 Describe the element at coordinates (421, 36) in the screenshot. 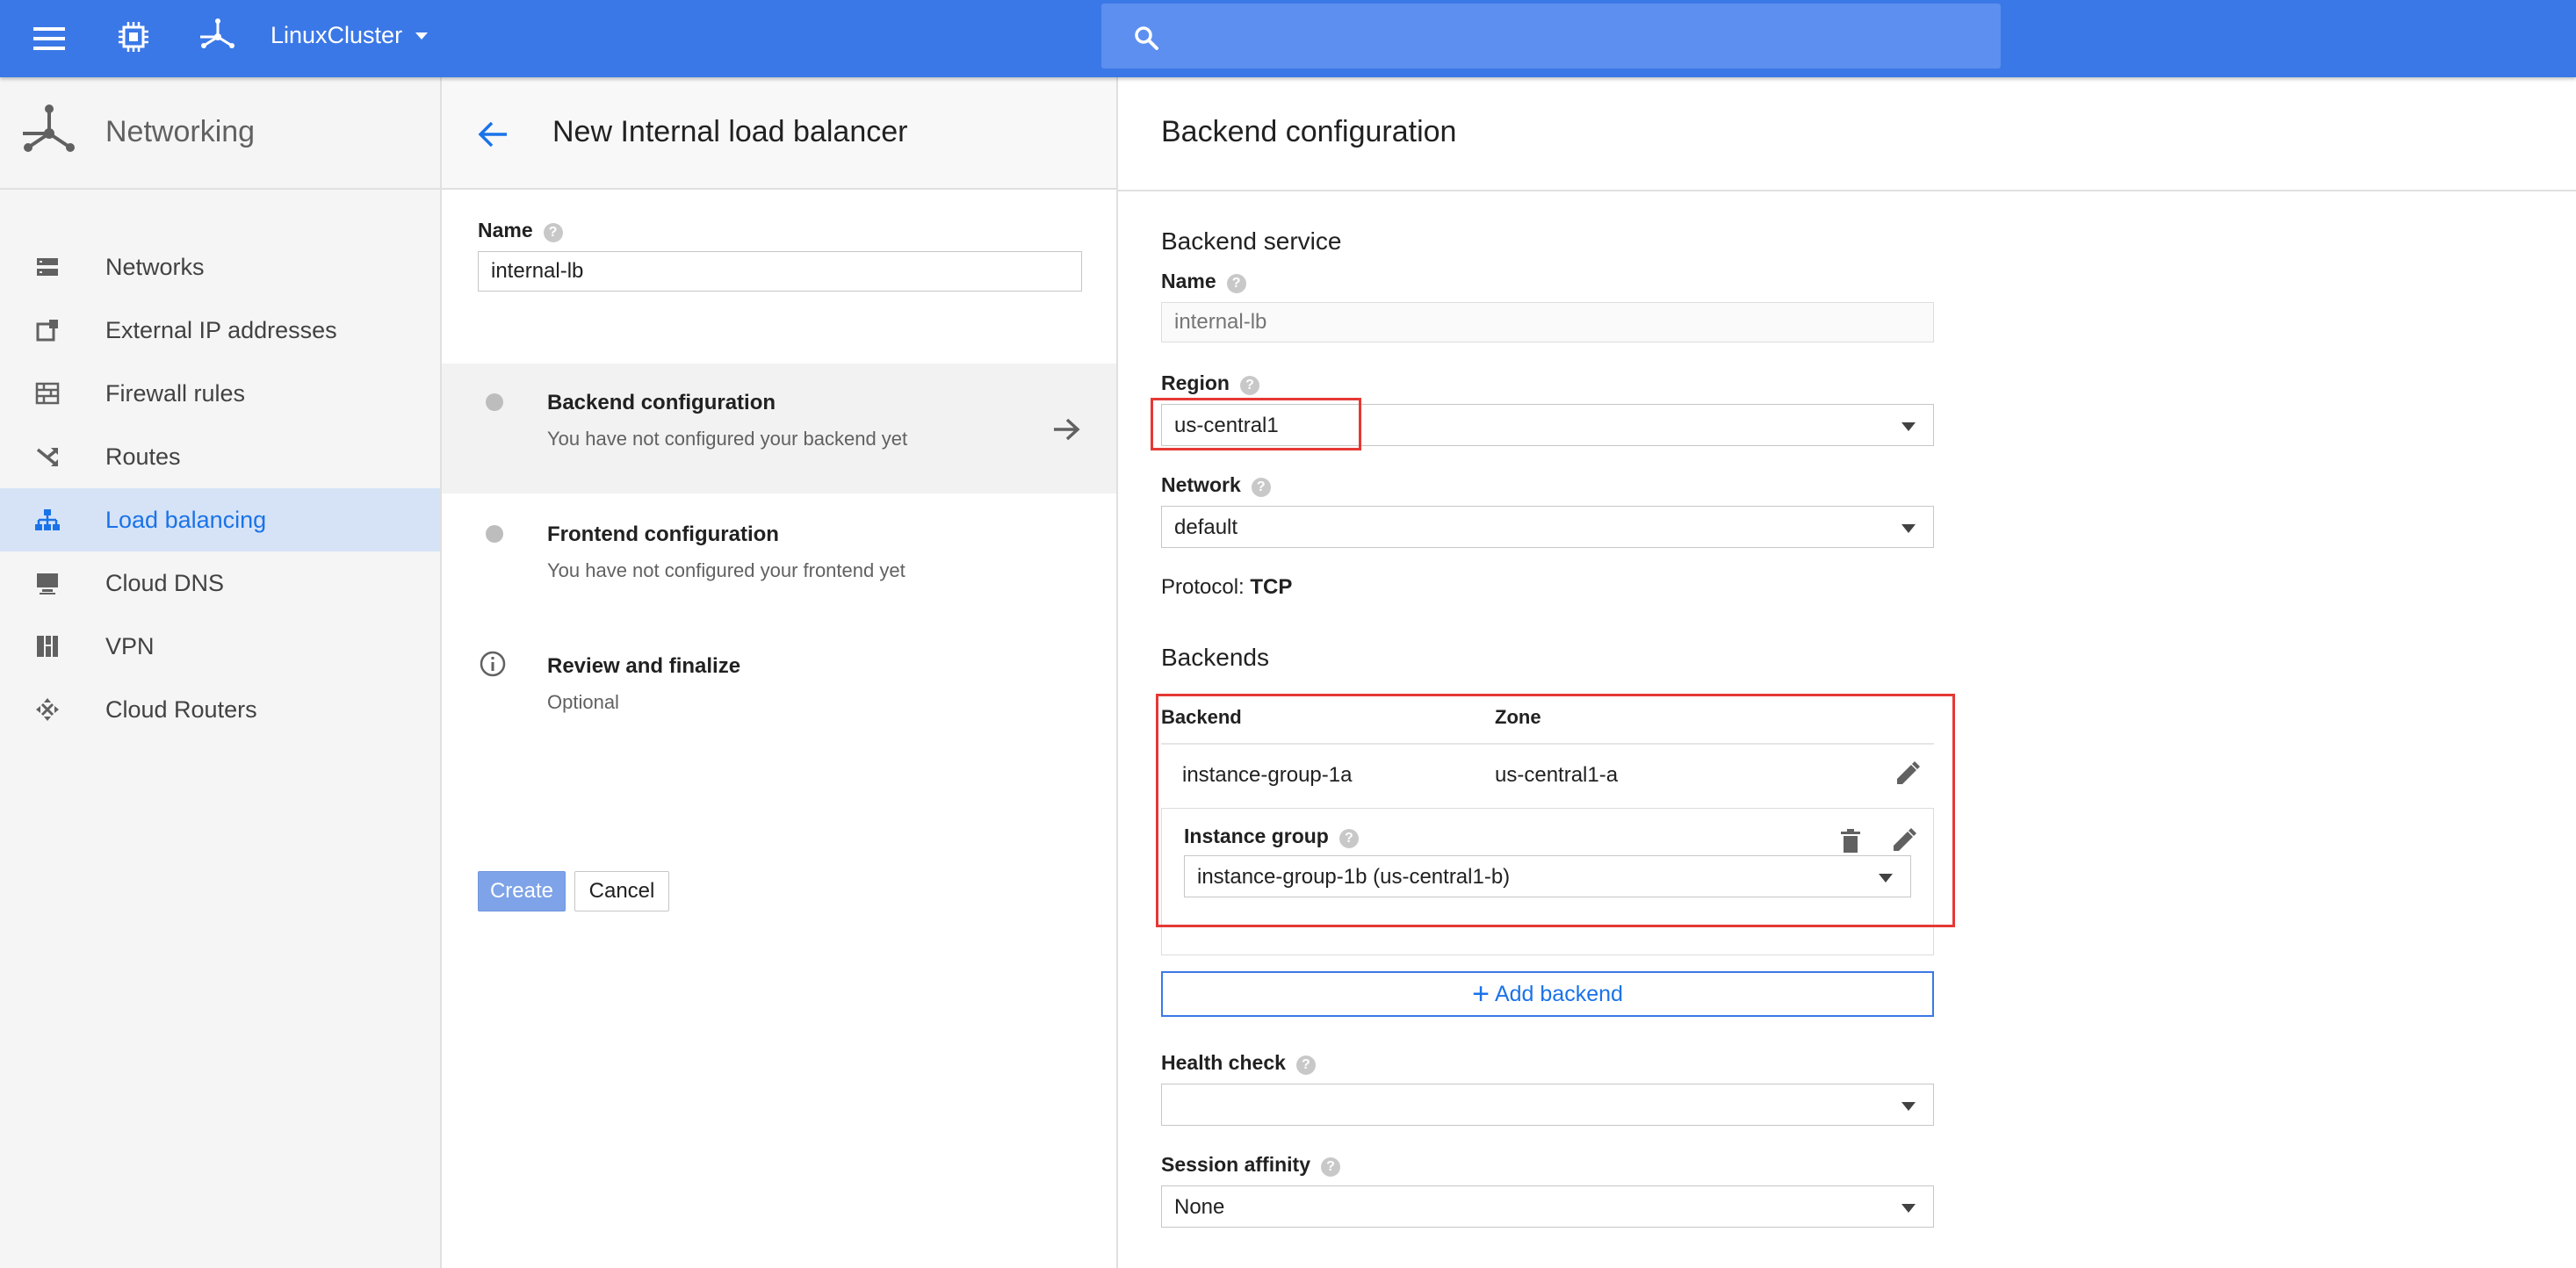

I see `caret-down-icon` at that location.